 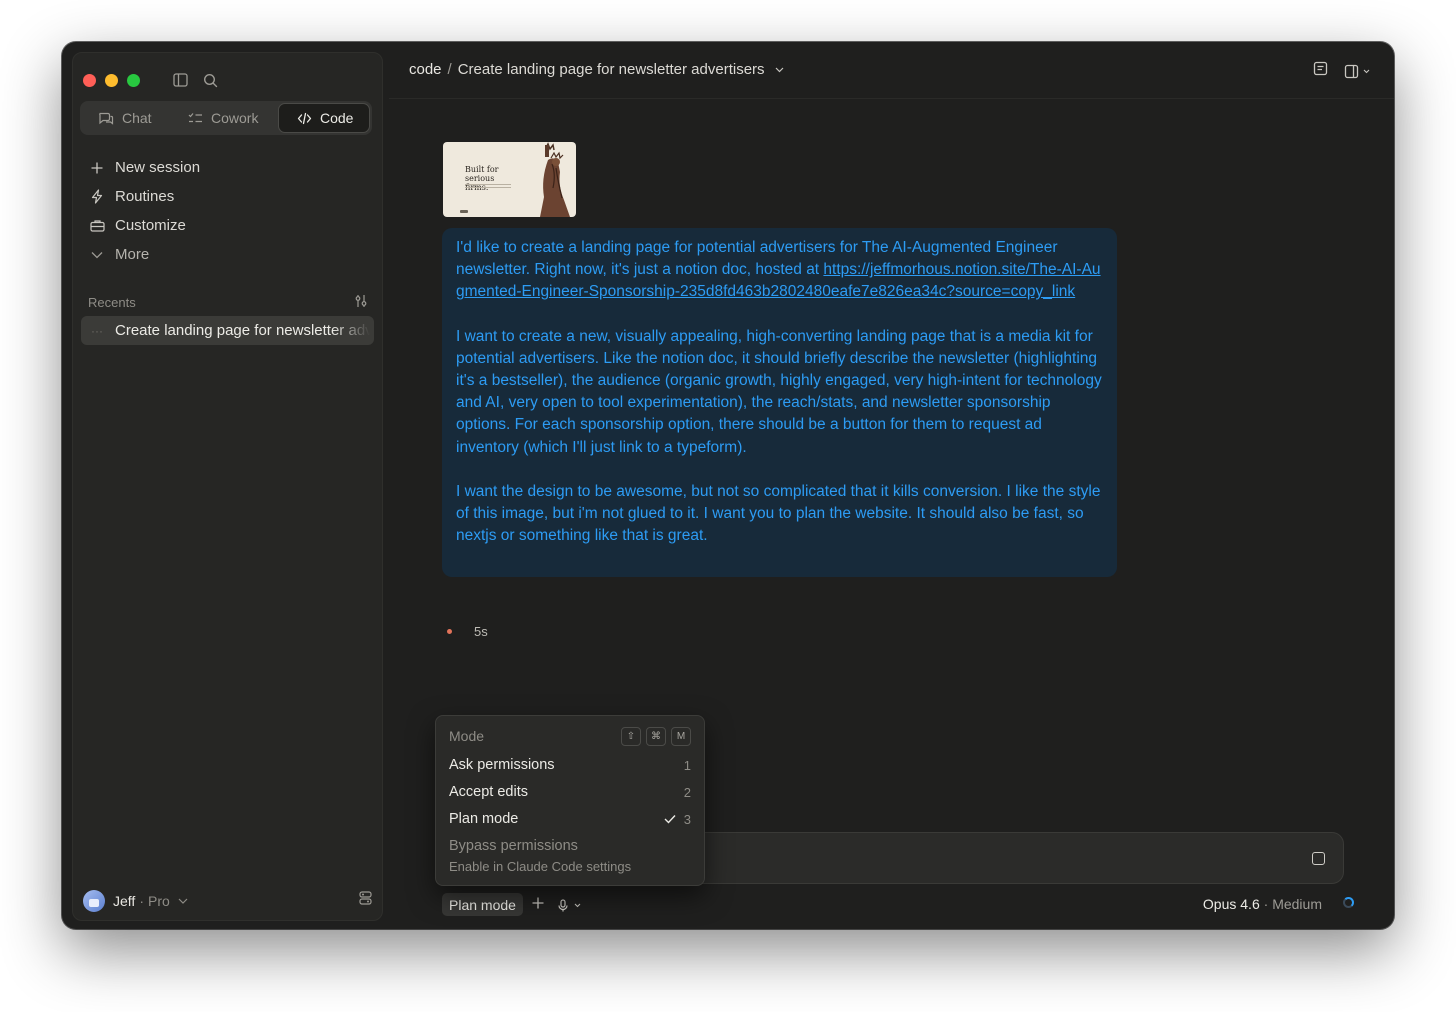 I want to click on mode-menu-header: Mode, so click(x=467, y=736).